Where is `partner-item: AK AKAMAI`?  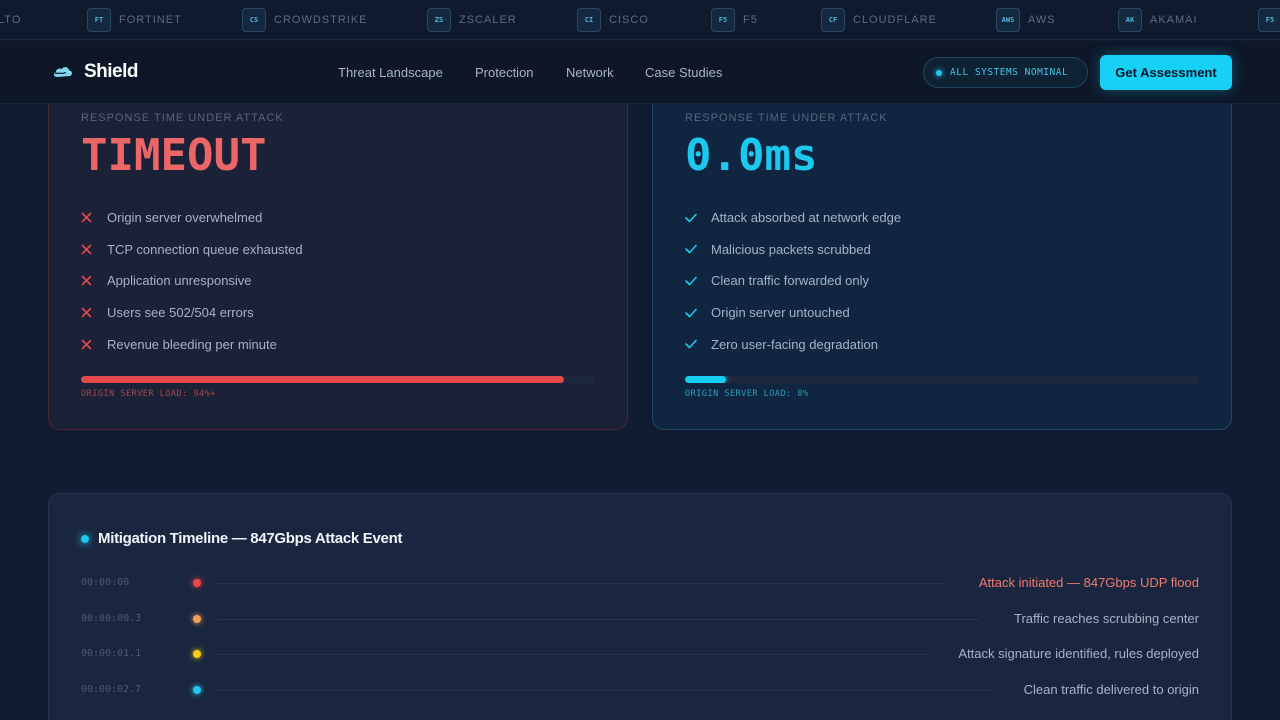
partner-item: AK AKAMAI is located at coordinates (1158, 20).